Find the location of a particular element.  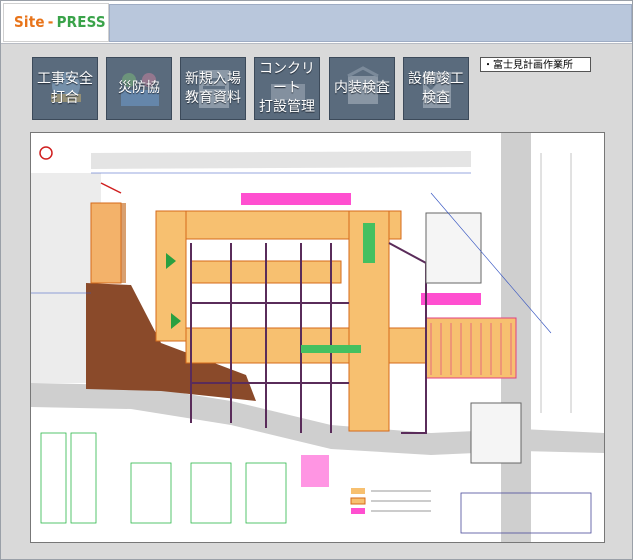

logo-part-site: Site is located at coordinates (29, 22).